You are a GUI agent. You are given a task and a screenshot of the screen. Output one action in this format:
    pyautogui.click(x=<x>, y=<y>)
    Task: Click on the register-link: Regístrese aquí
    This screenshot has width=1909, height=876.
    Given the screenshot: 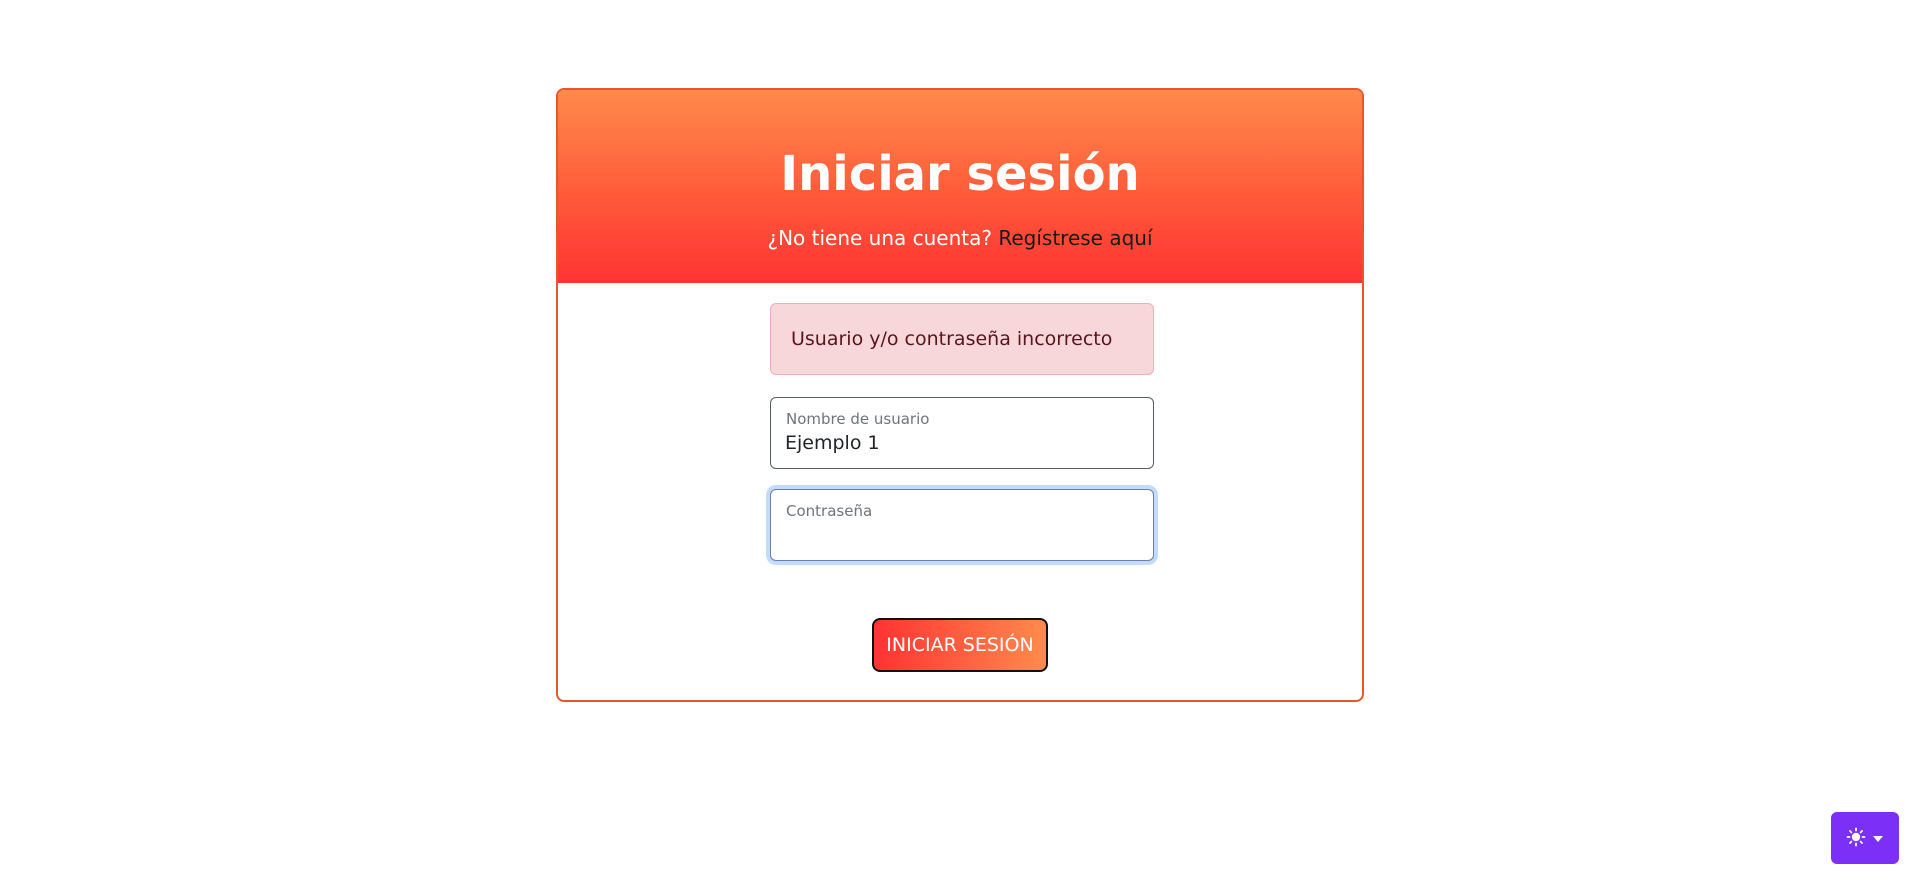 What is the action you would take?
    pyautogui.click(x=1075, y=238)
    